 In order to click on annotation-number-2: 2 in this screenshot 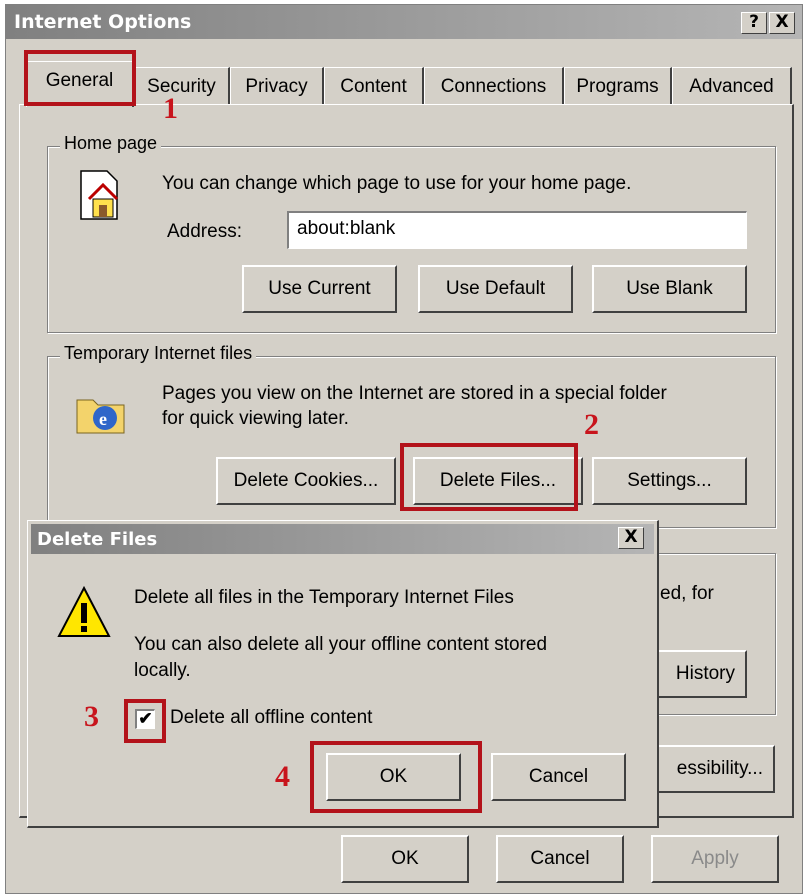, I will do `click(591, 424)`.